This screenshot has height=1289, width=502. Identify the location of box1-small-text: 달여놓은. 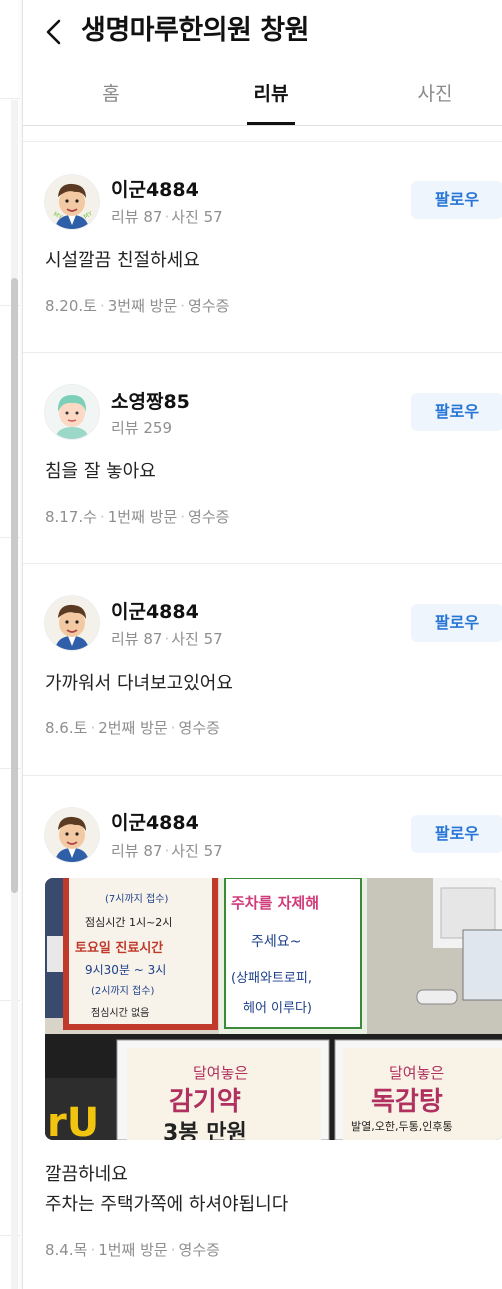
(220, 1073).